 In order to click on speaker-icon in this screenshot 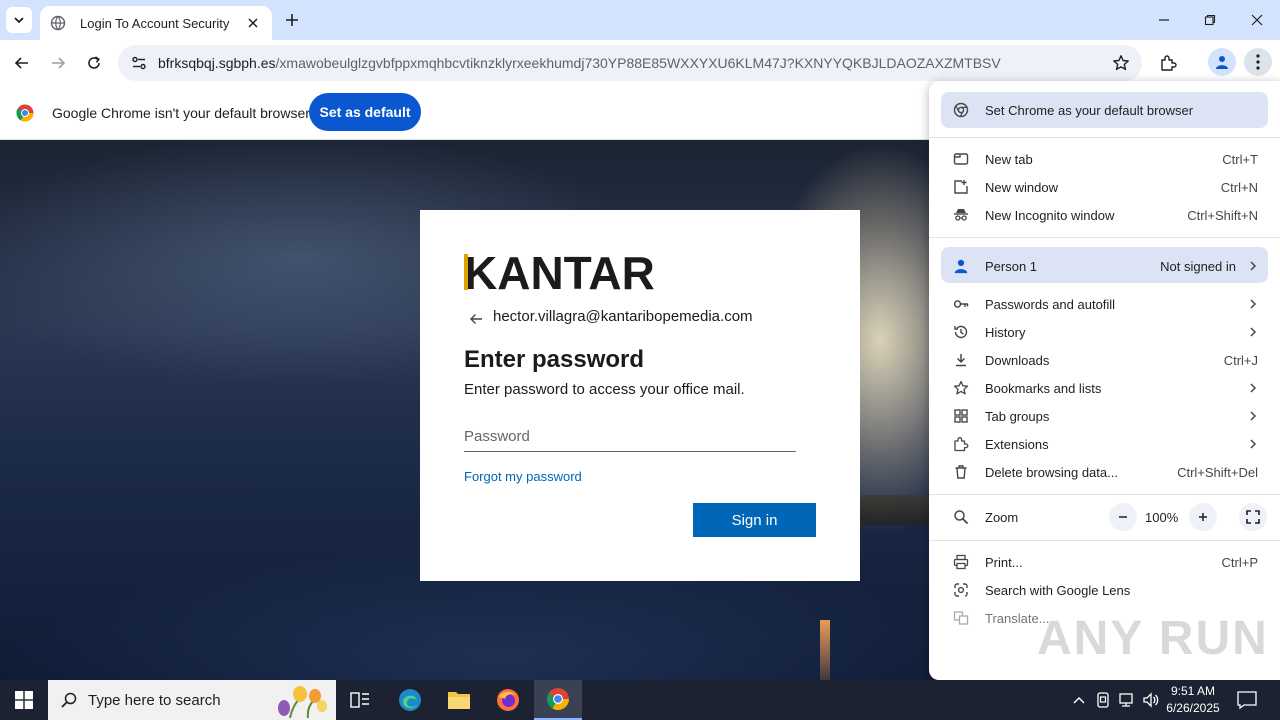, I will do `click(1151, 700)`.